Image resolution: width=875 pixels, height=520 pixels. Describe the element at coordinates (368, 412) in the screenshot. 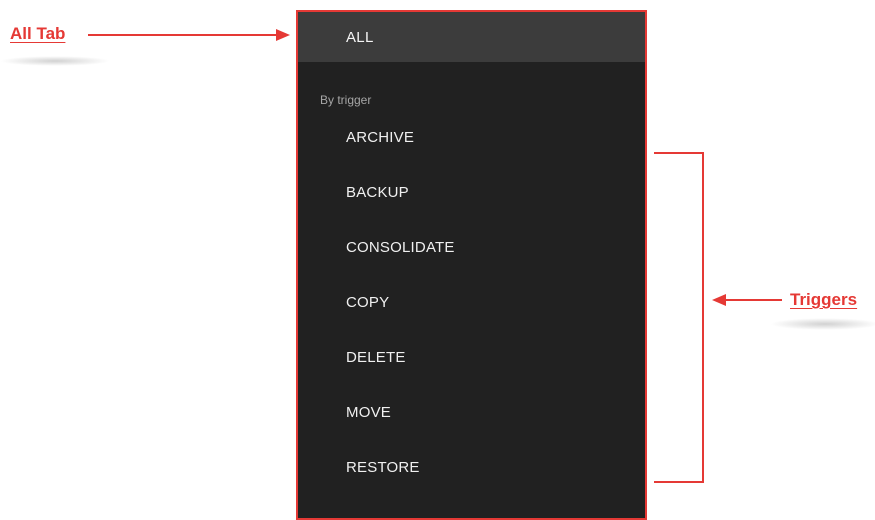

I see `trigger-item-label: MOVE` at that location.